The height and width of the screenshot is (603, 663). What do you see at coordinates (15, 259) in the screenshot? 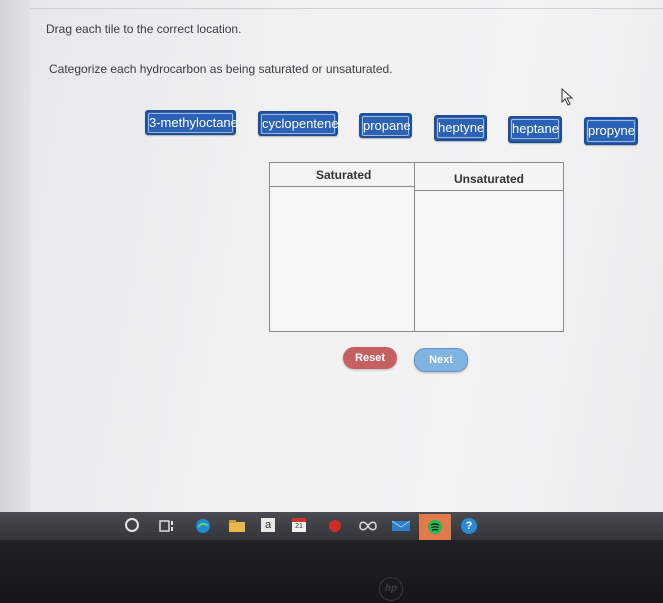
I see `left-sidebar` at bounding box center [15, 259].